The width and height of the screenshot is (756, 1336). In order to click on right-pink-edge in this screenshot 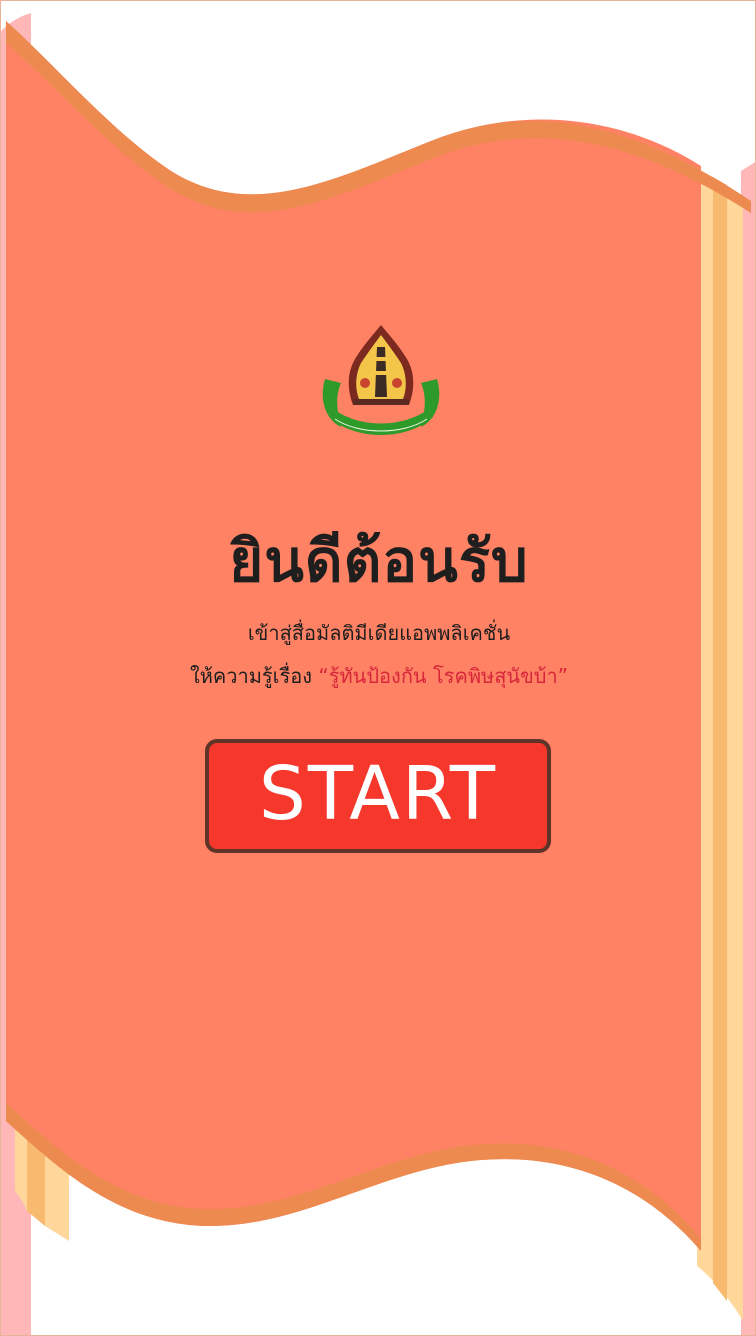, I will do `click(748, 748)`.